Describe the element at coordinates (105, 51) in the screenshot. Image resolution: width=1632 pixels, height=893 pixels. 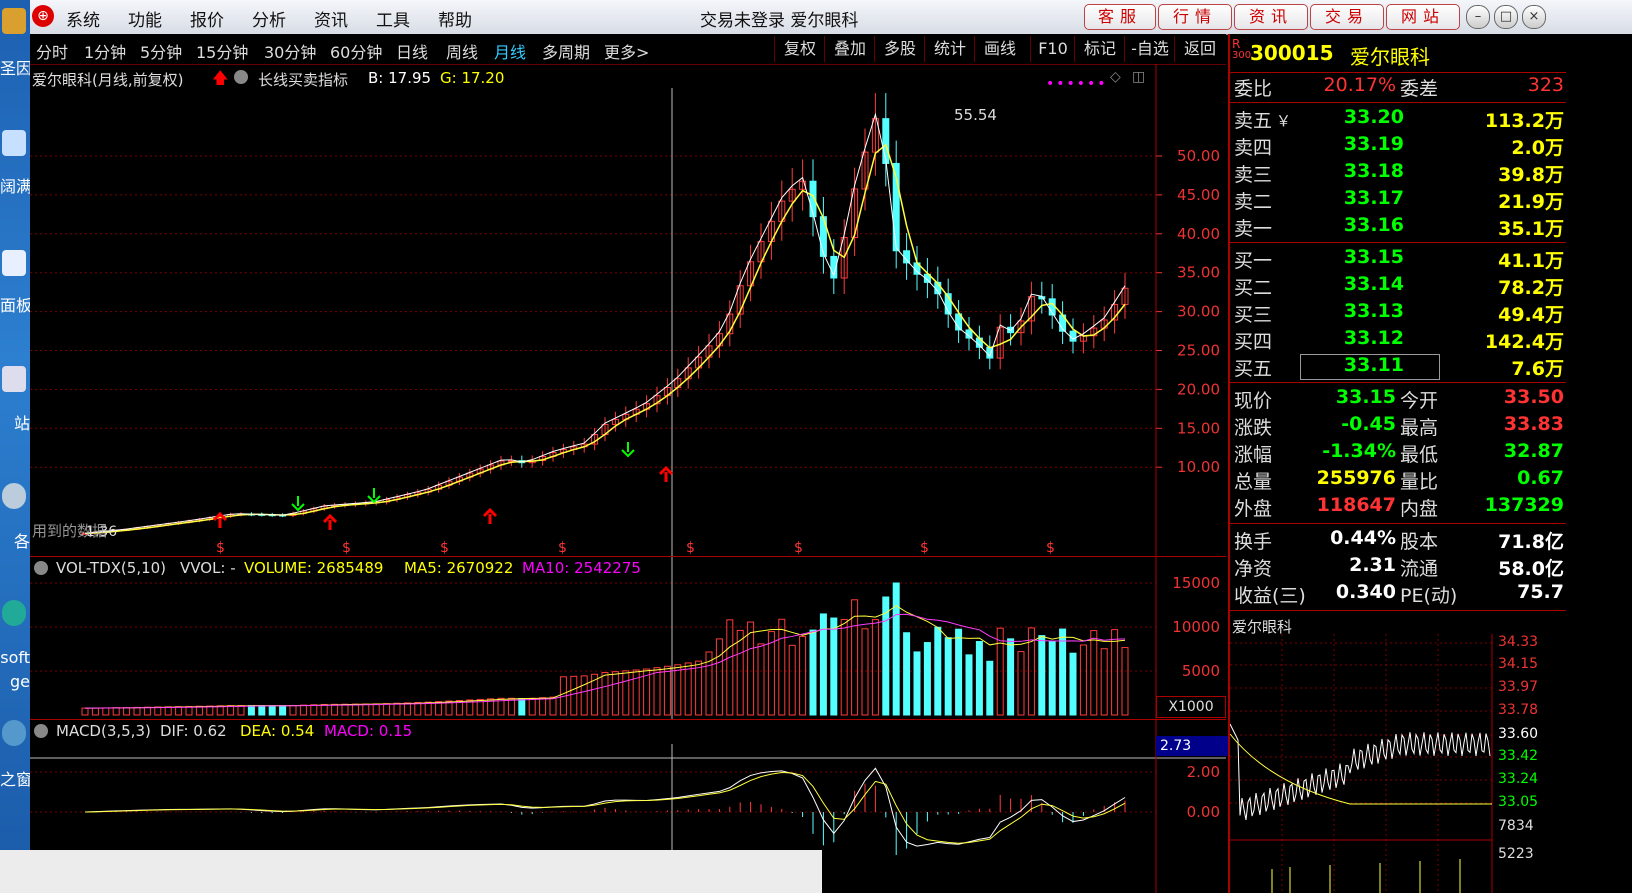
I see `period-tab: 1分钟` at that location.